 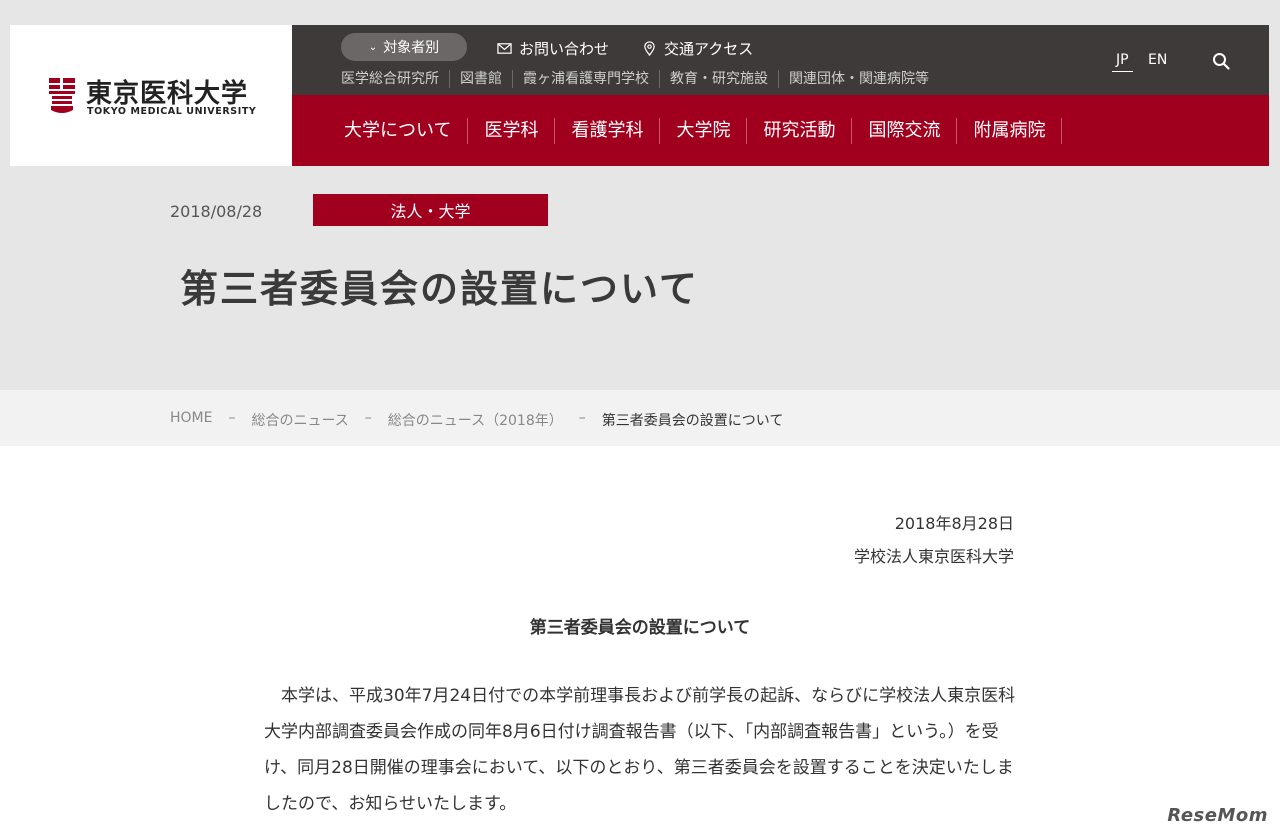 I want to click on contact-link: お問い合わせ, so click(x=553, y=48).